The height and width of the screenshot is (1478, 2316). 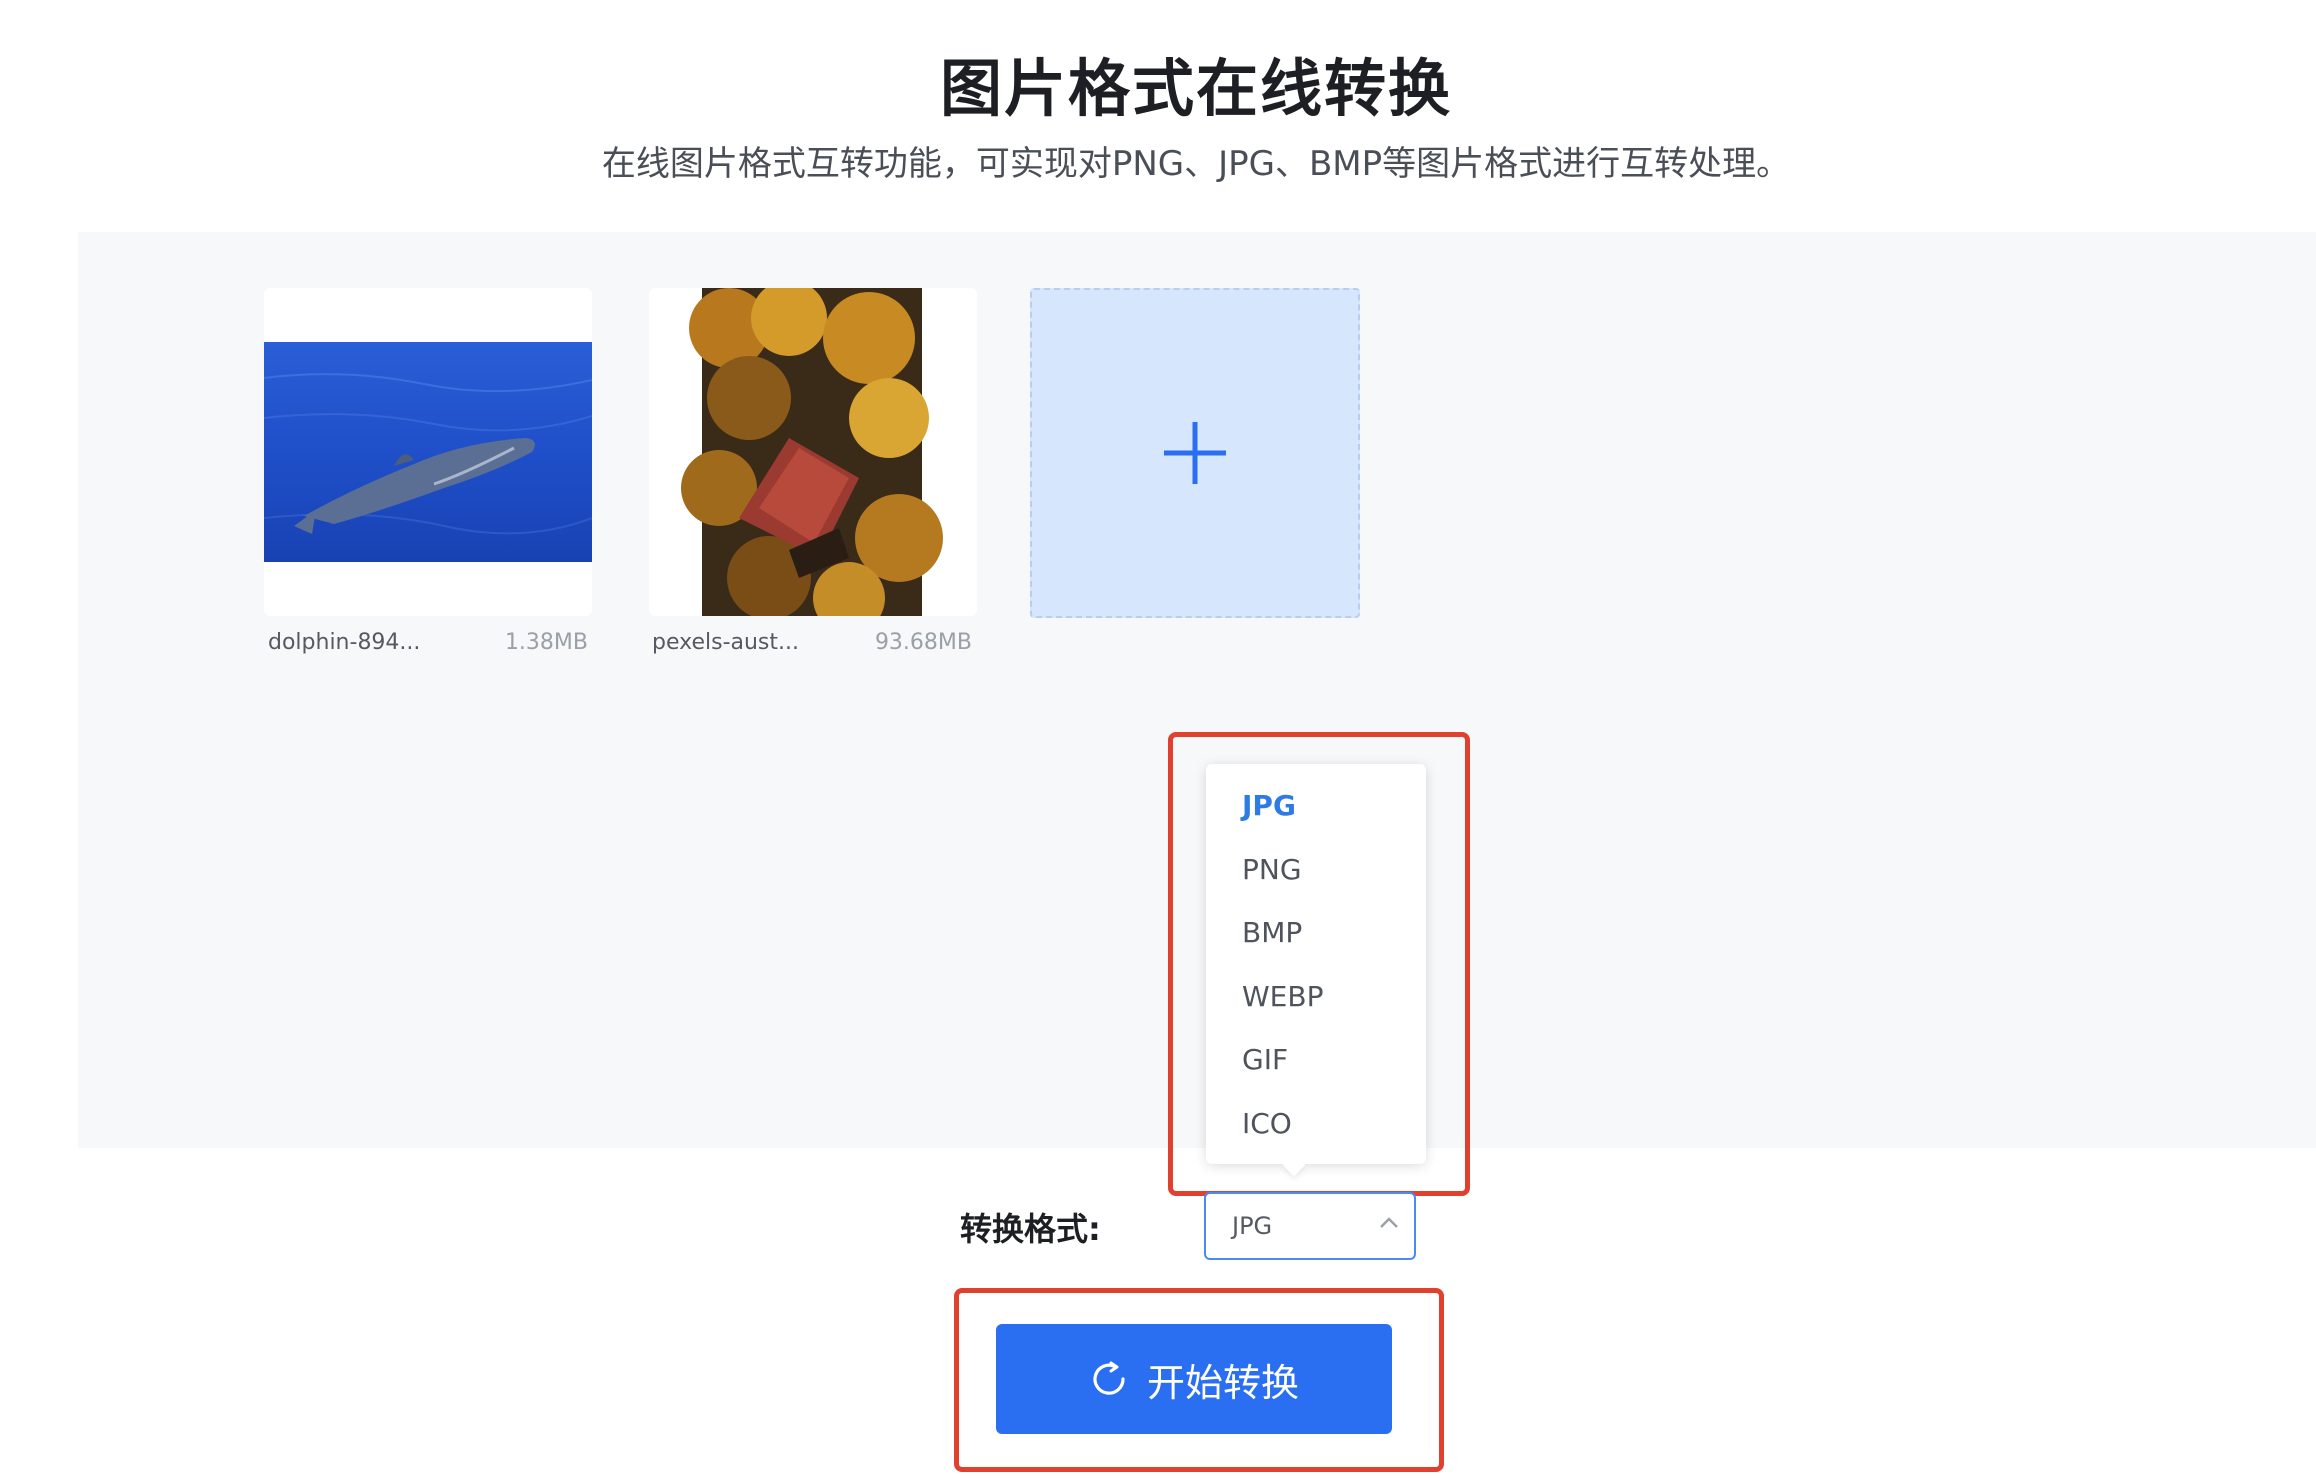 What do you see at coordinates (1316, 970) in the screenshot?
I see `format-dropdown-menu: JPG PNG BMP WEBP GIF ICO` at bounding box center [1316, 970].